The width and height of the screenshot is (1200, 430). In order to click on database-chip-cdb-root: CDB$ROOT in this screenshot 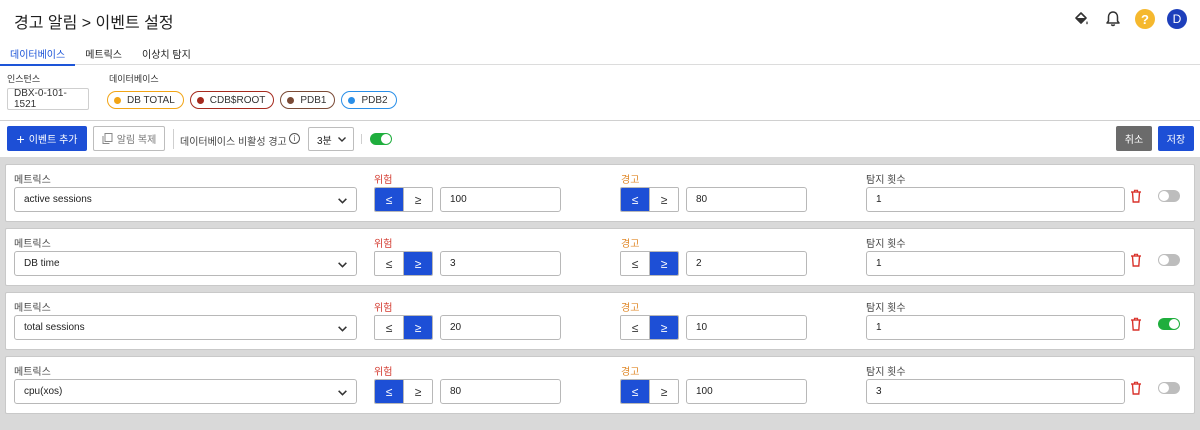, I will do `click(232, 100)`.